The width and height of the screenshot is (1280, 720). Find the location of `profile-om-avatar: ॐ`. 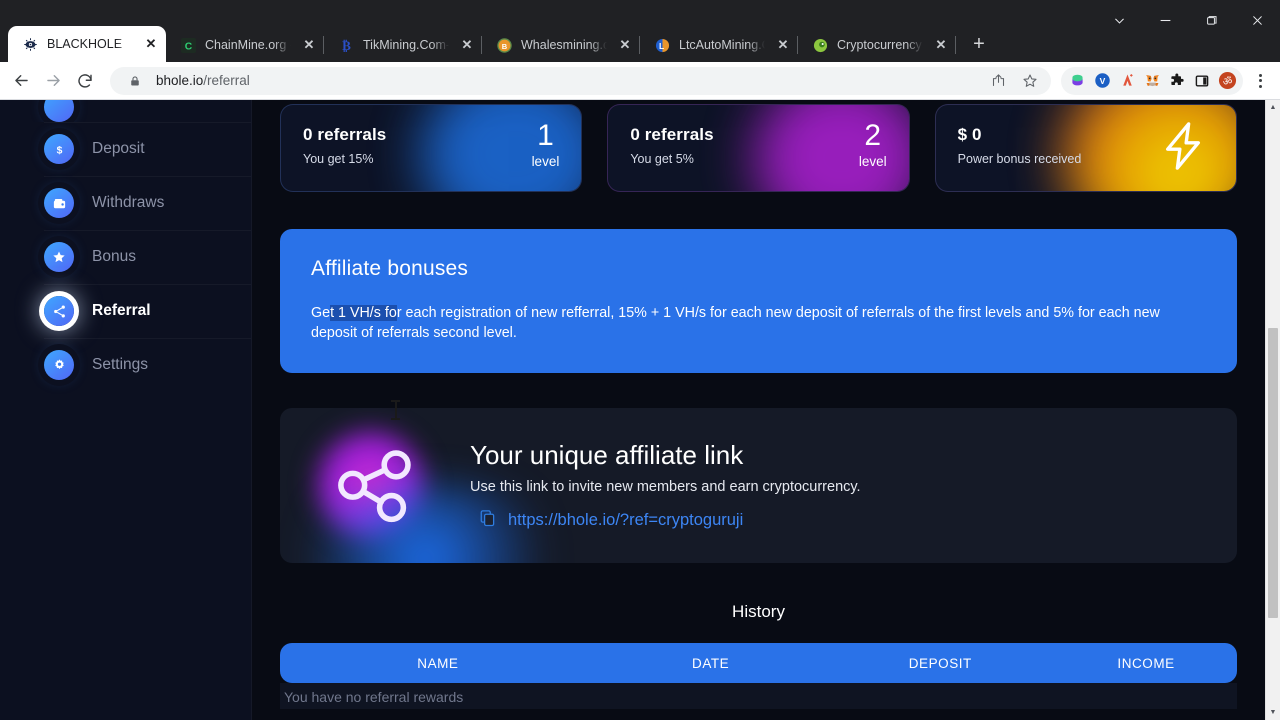

profile-om-avatar: ॐ is located at coordinates (1227, 81).